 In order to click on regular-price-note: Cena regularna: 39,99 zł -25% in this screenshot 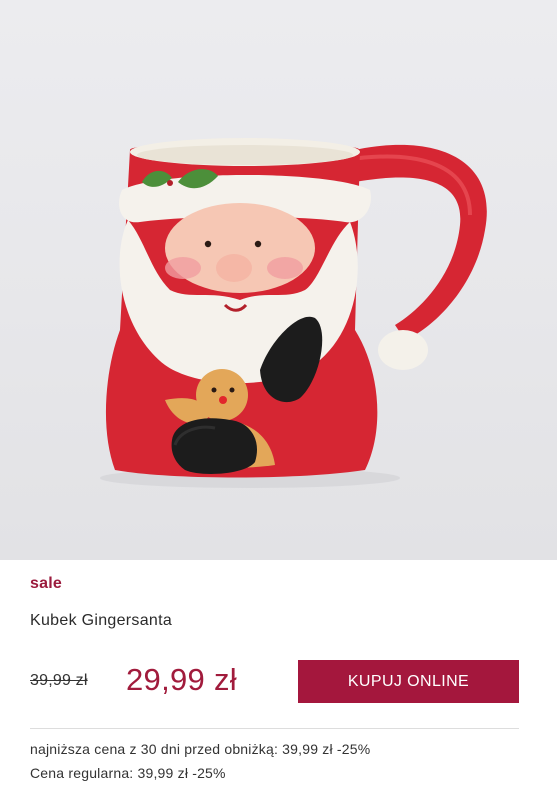, I will do `click(128, 773)`.